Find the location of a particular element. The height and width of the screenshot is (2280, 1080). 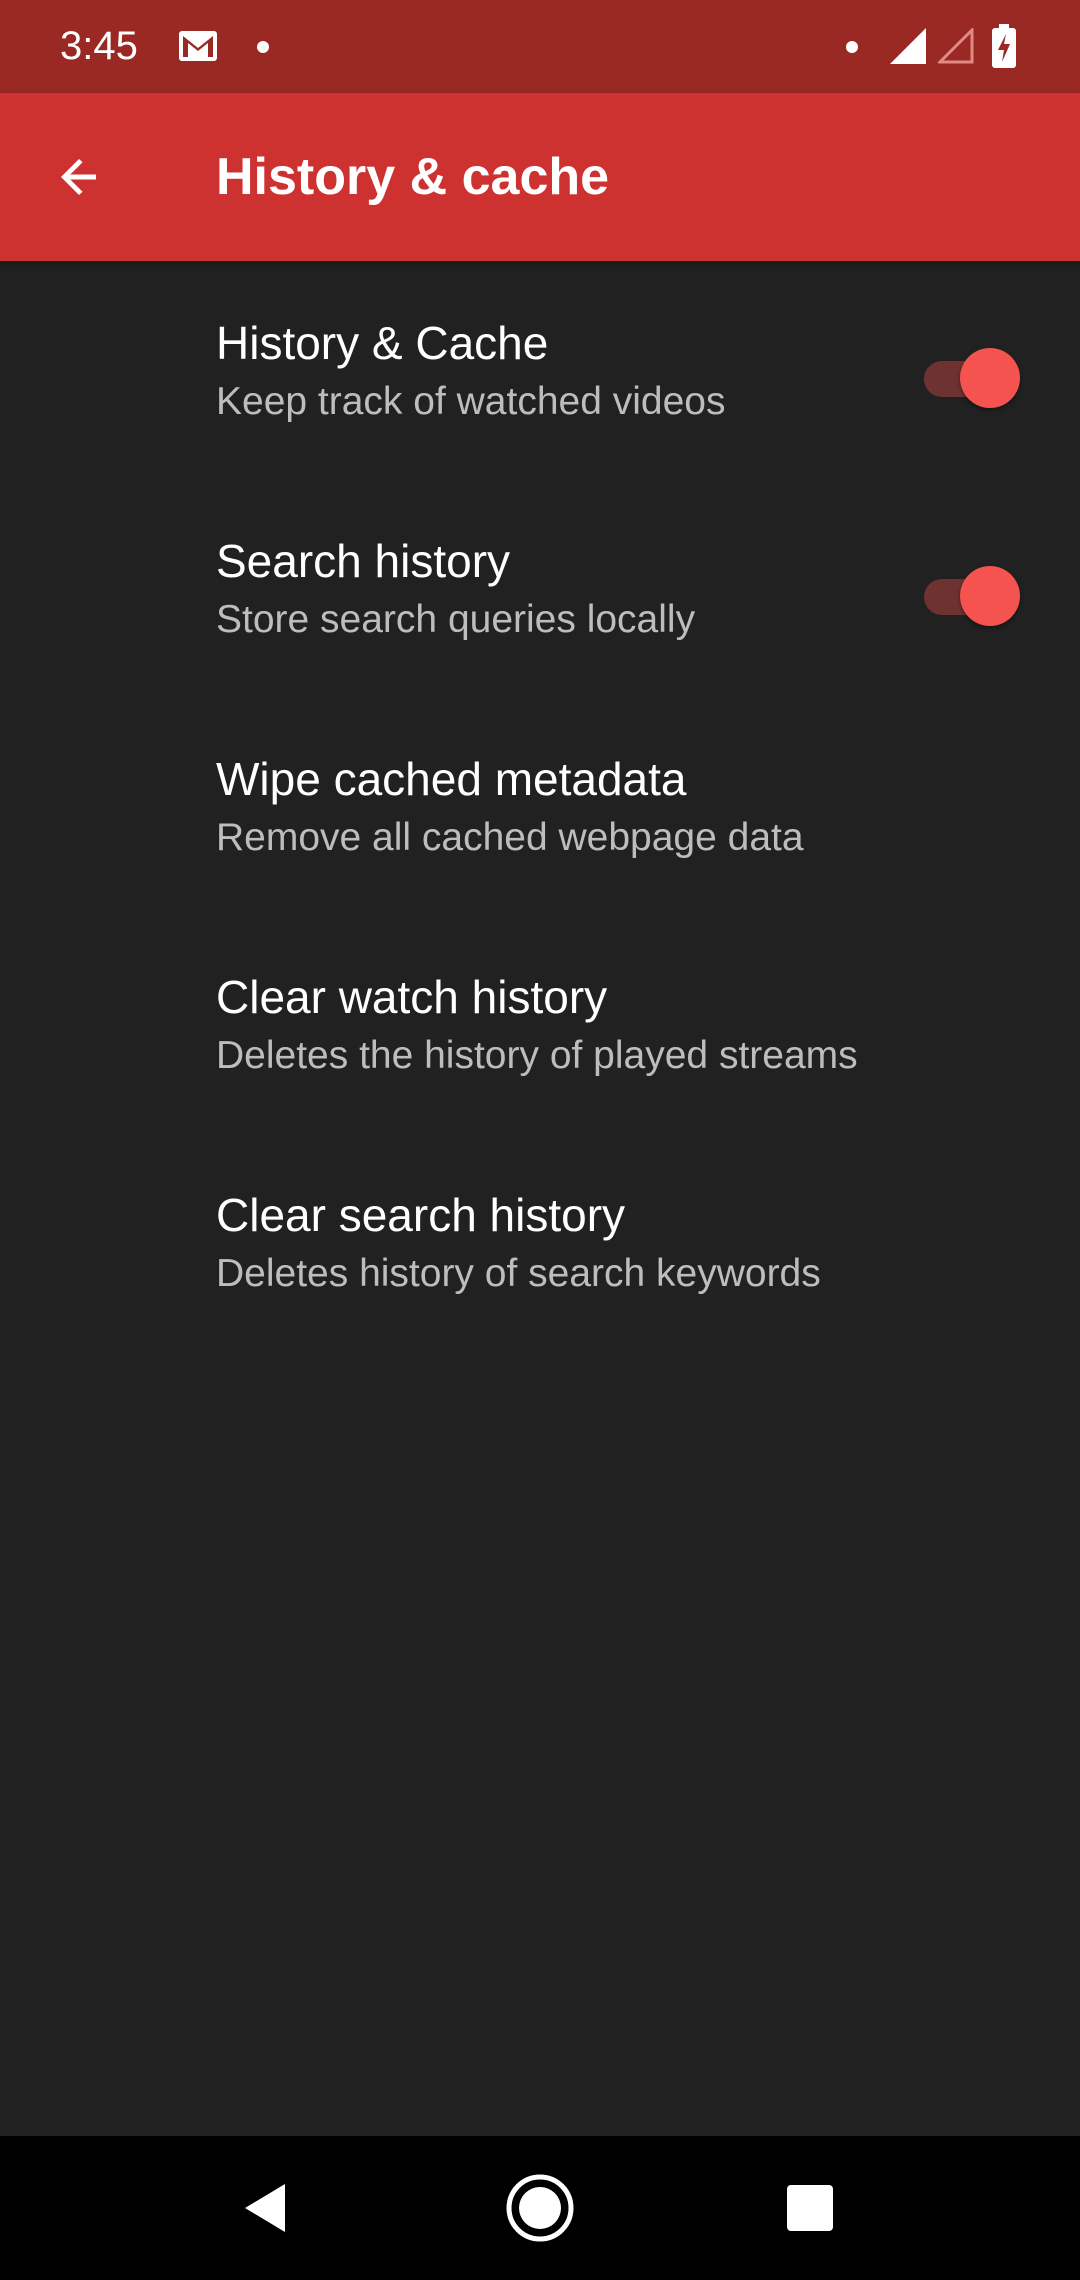

battery-charging-icon is located at coordinates (1004, 46).